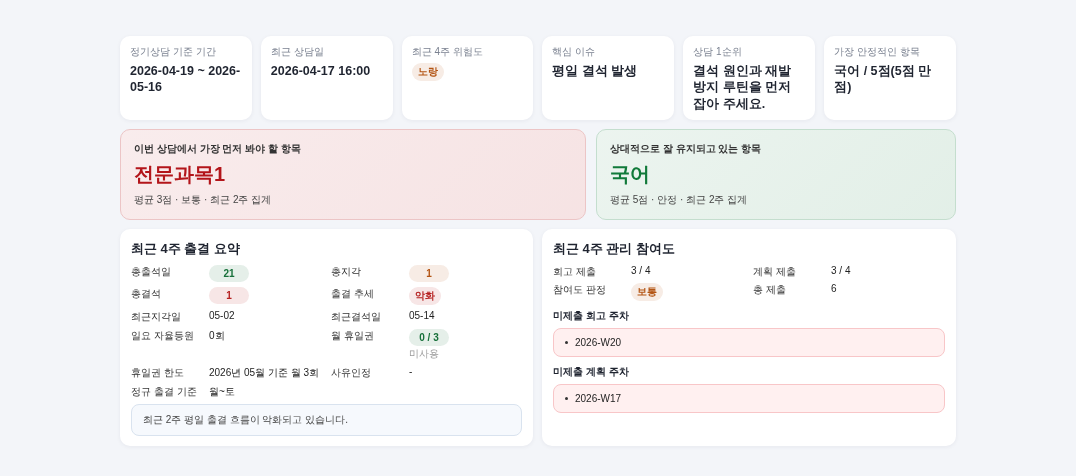 This screenshot has width=1076, height=476. What do you see at coordinates (877, 52) in the screenshot?
I see `card-label: 가장 안정적인 항목` at bounding box center [877, 52].